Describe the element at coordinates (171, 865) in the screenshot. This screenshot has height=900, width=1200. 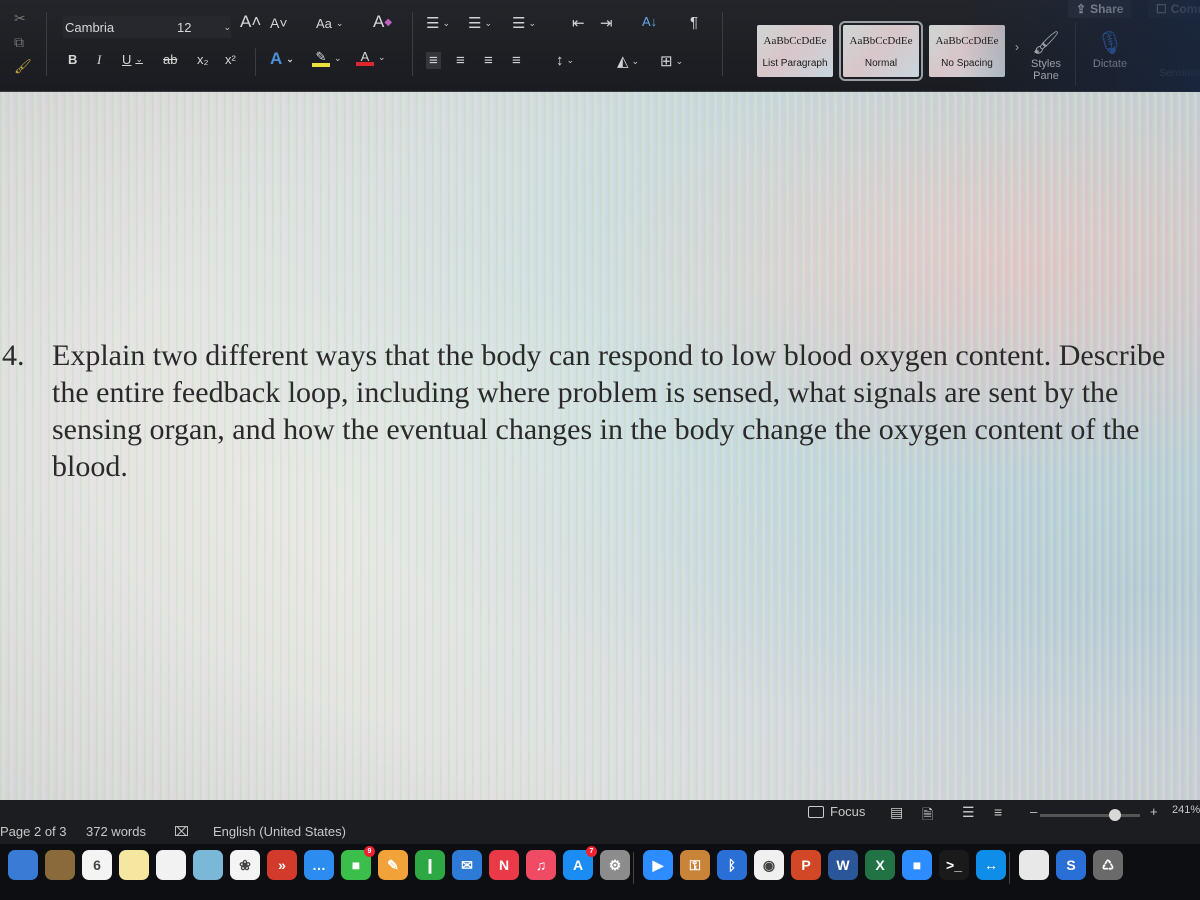
I see `reminders-icon` at that location.